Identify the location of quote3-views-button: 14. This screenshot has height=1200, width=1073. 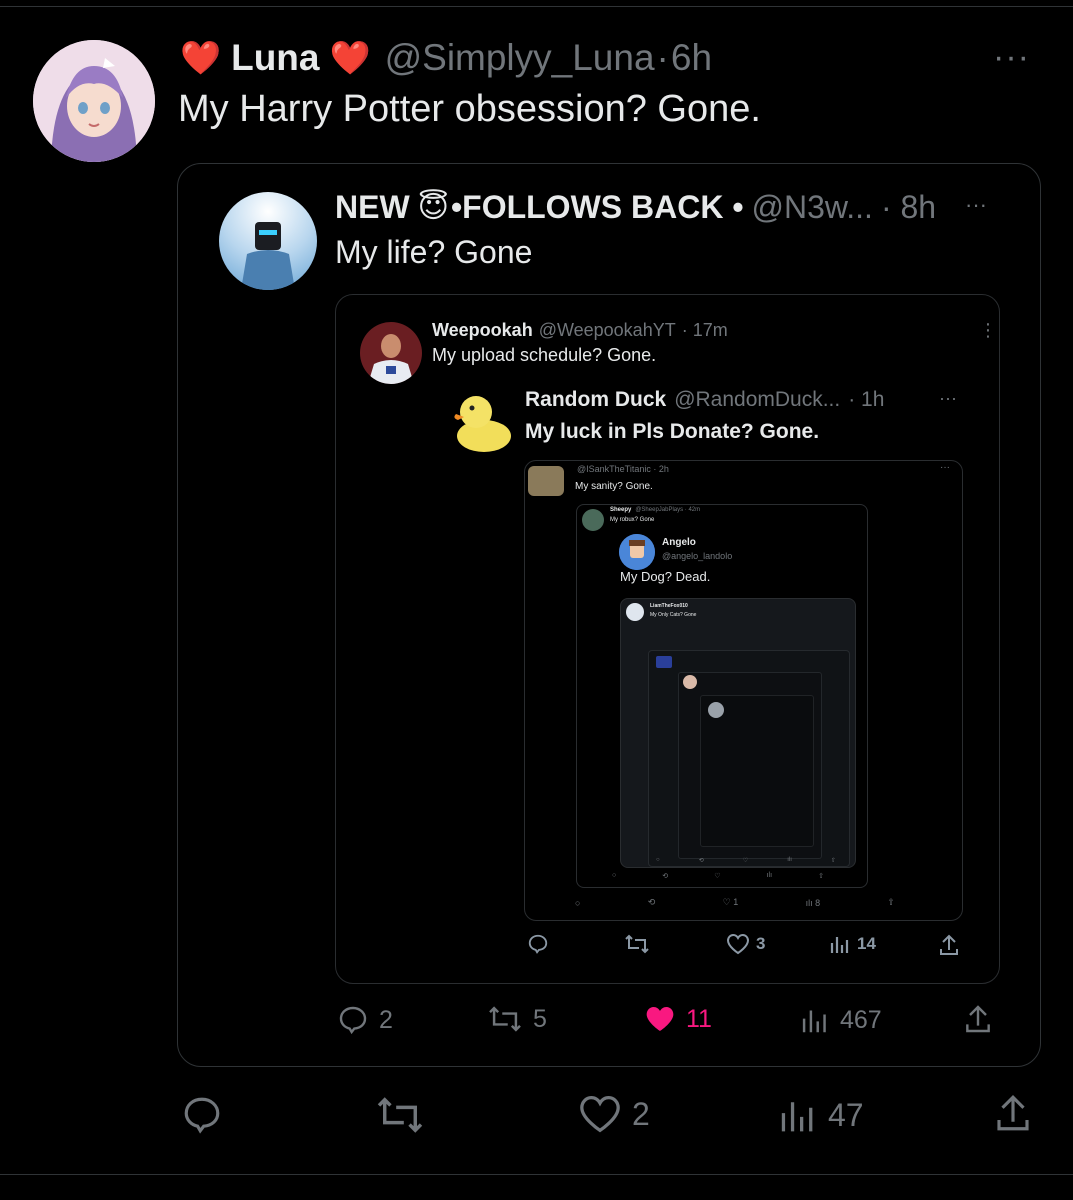
(852, 944).